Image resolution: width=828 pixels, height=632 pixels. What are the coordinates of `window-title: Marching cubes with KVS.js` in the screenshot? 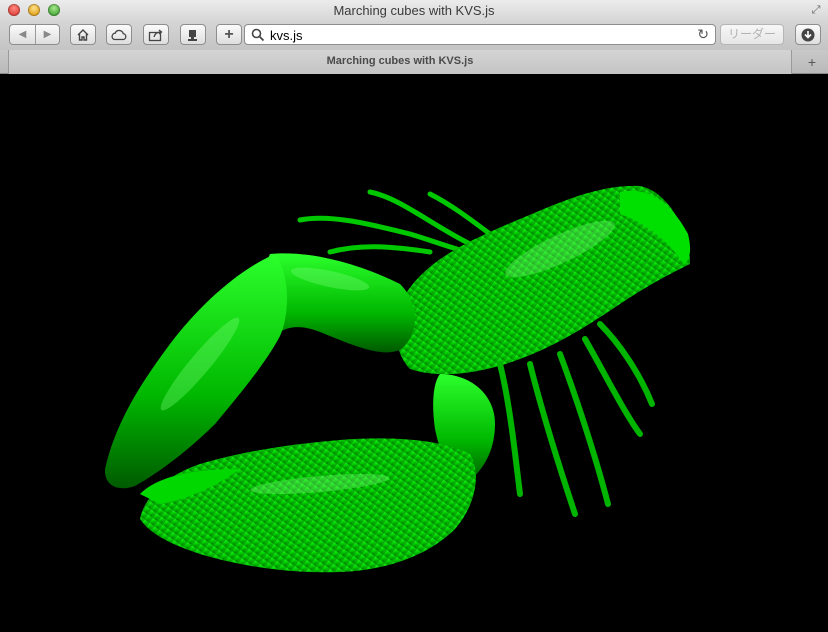 It's located at (414, 10).